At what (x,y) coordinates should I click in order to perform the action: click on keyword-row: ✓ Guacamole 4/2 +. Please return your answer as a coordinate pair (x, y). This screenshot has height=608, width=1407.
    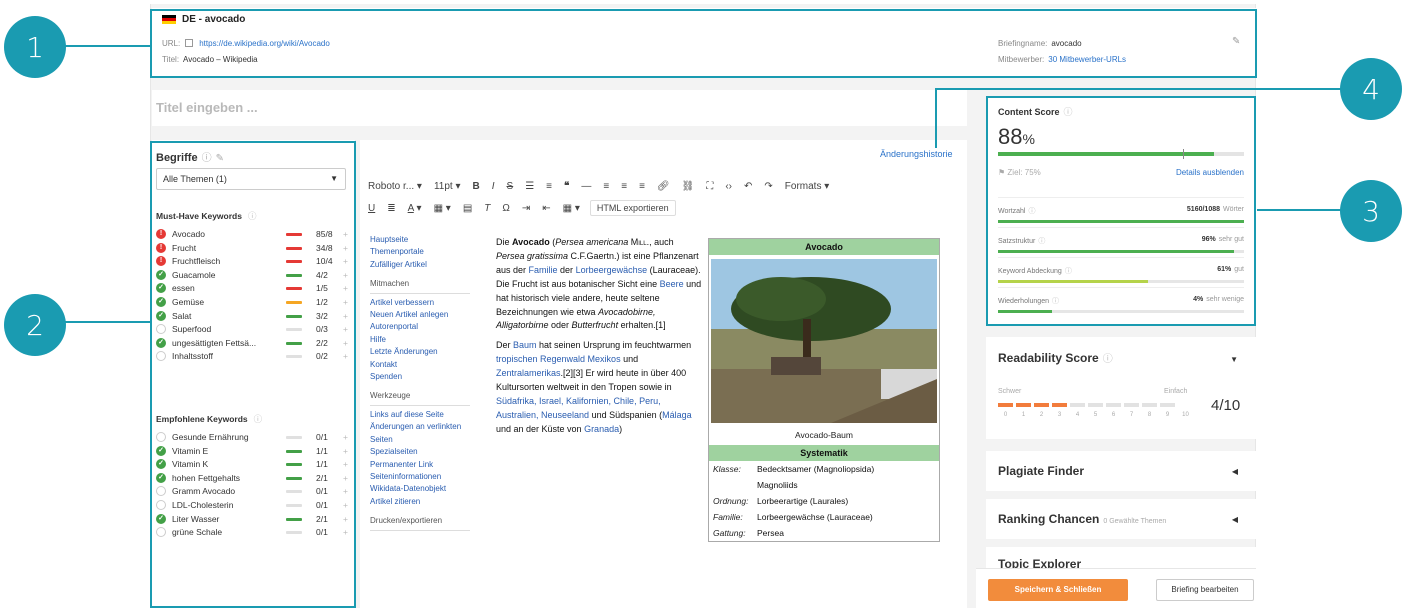
    Looking at the image, I should click on (253, 275).